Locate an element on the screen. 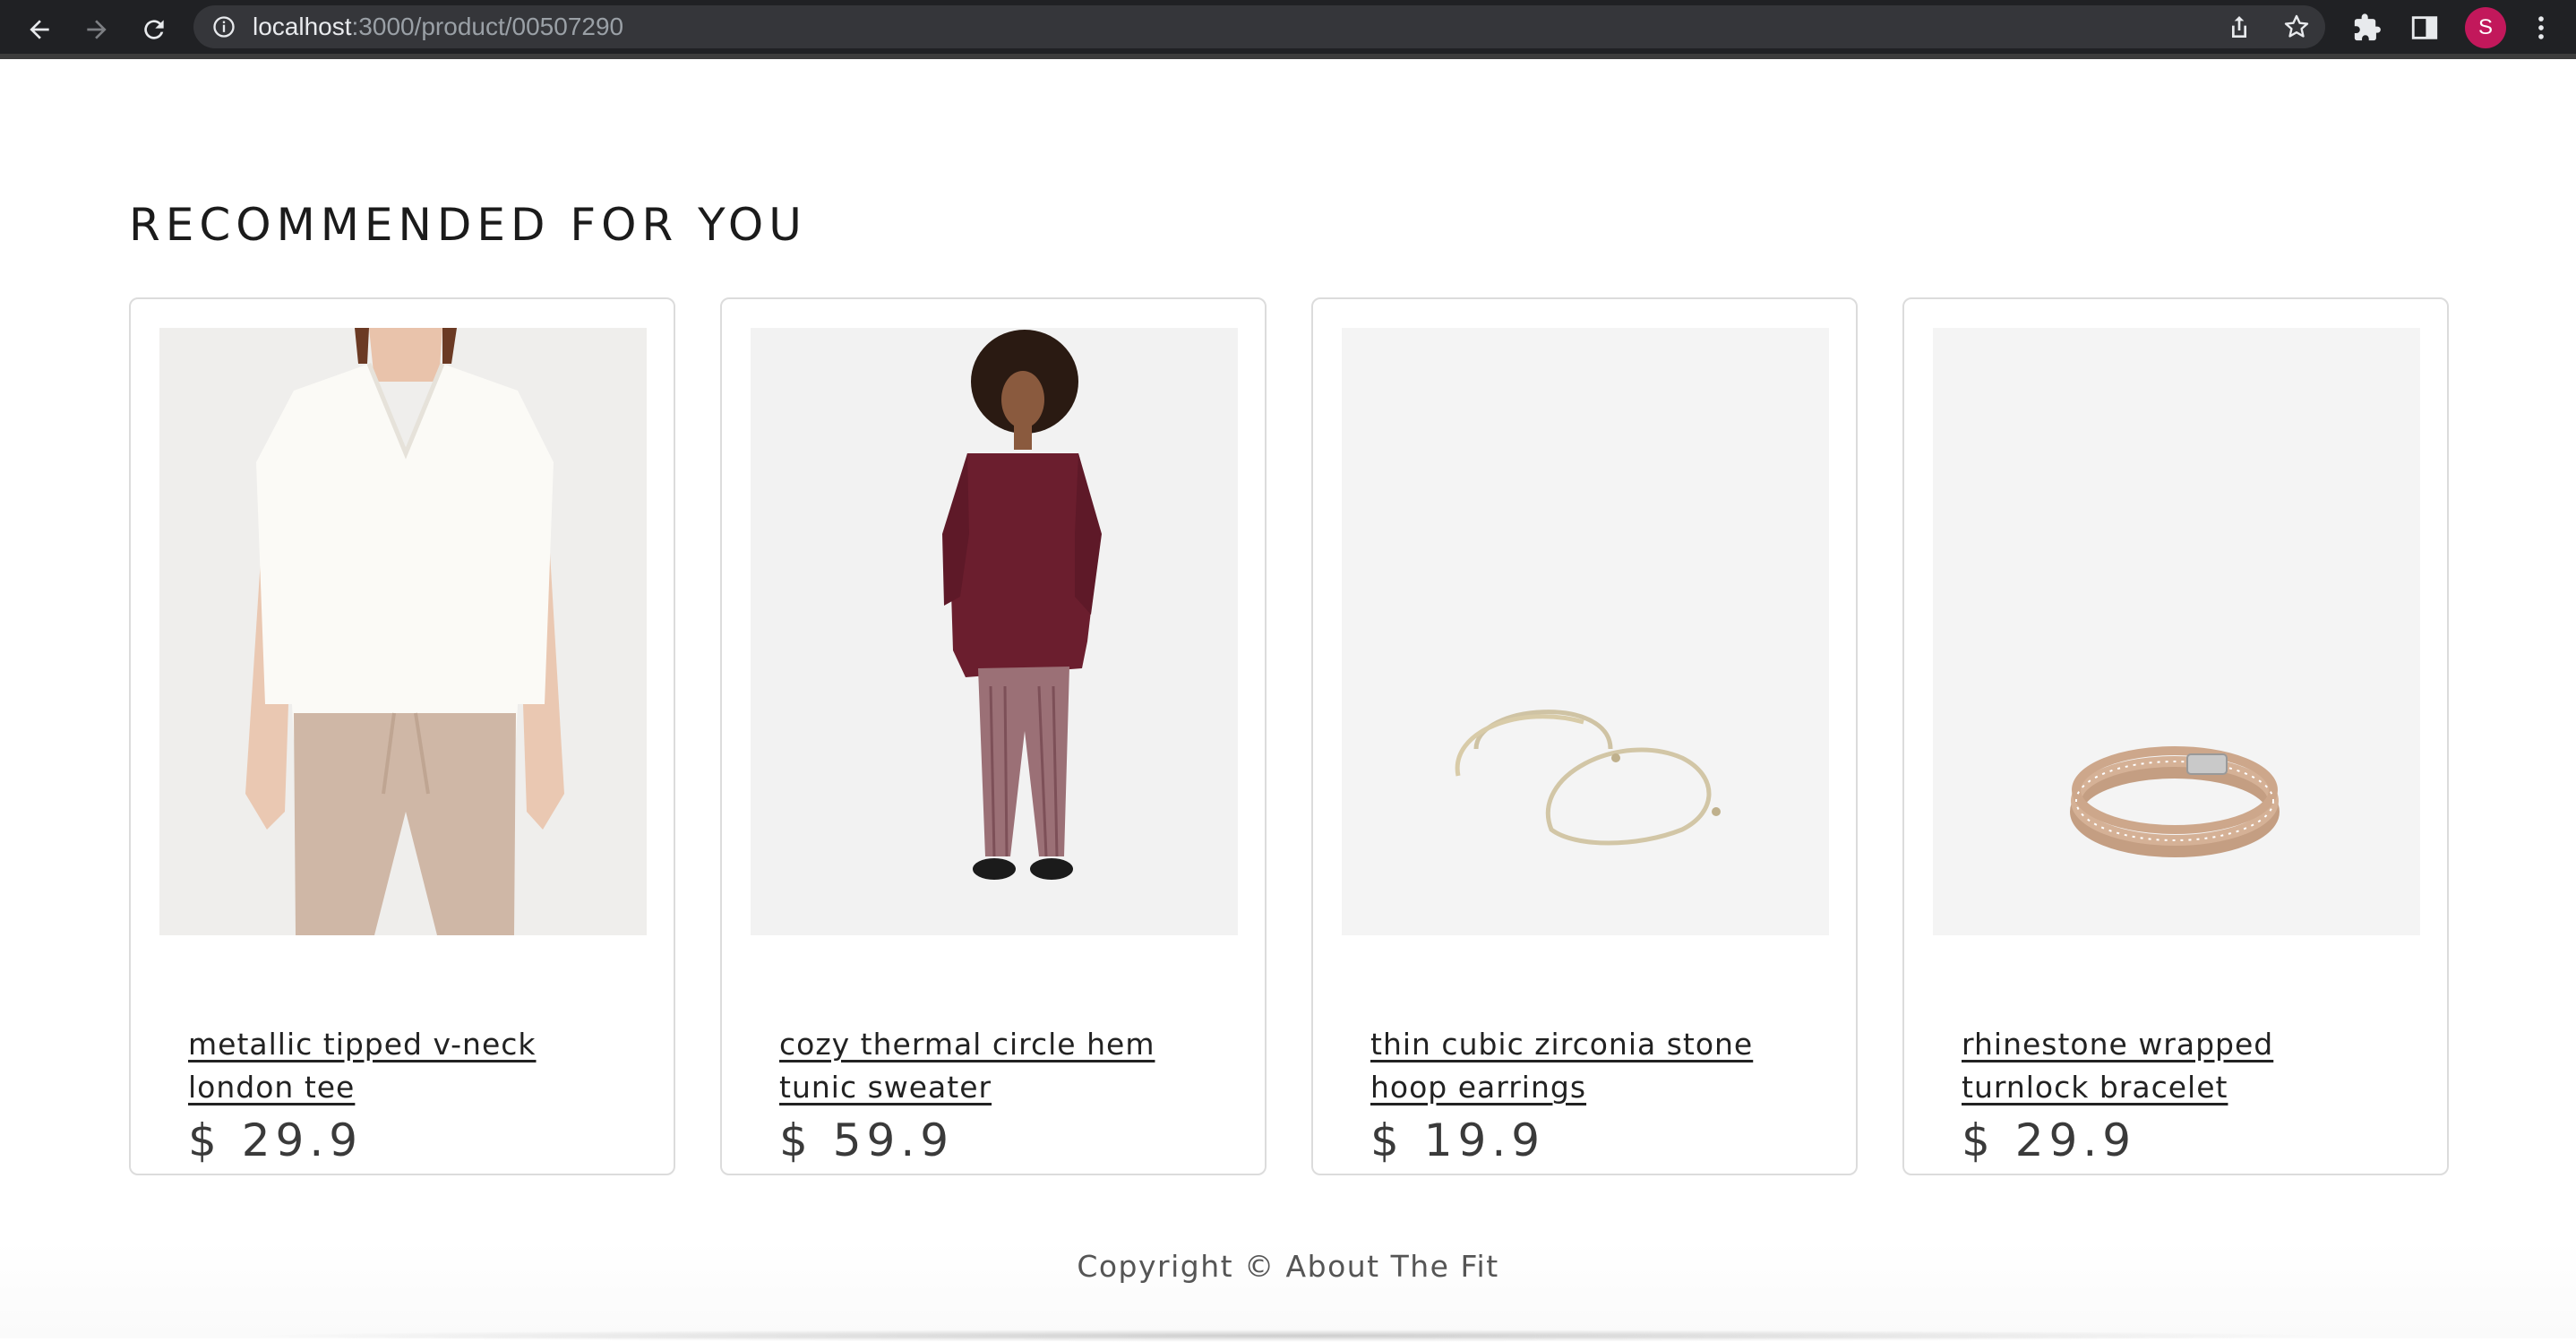 The height and width of the screenshot is (1342, 2576). url-text: localhost:3000/product/00507290 is located at coordinates (438, 26).